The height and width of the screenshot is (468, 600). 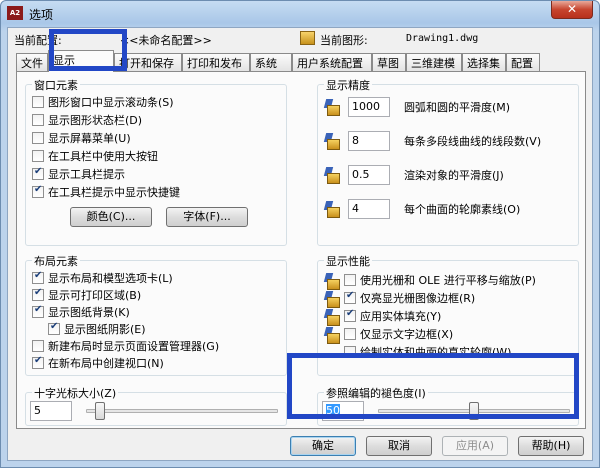 What do you see at coordinates (457, 107) in the screenshot?
I see `arc-smoothness-label: 圆弧和圆的平滑度(M)` at bounding box center [457, 107].